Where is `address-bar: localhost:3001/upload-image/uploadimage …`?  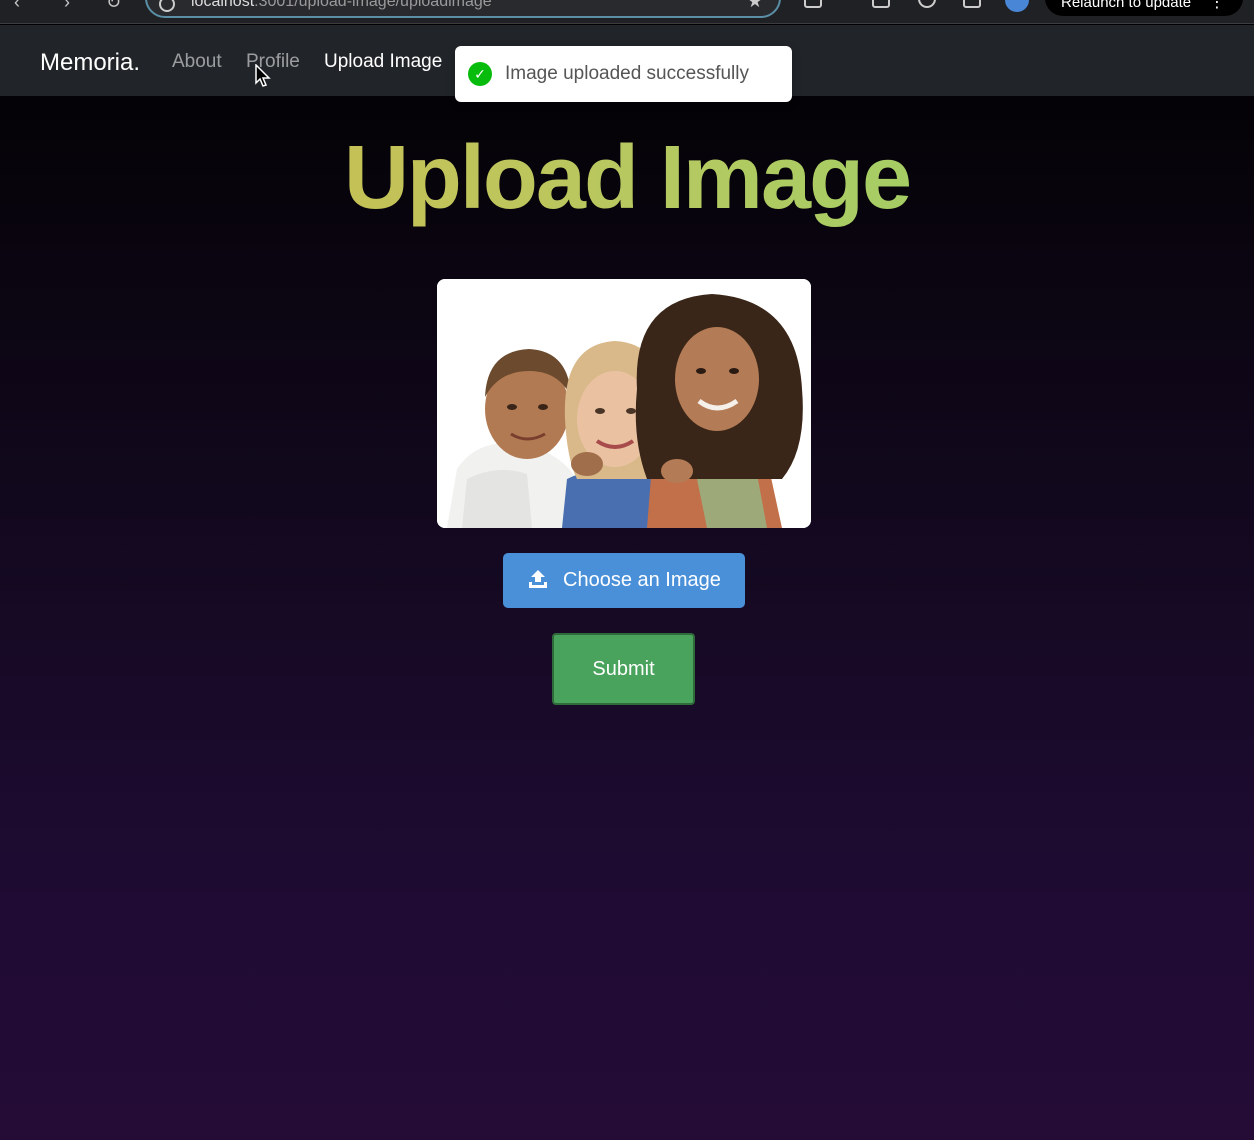
address-bar: localhost:3001/upload-image/uploadimage … is located at coordinates (463, 9).